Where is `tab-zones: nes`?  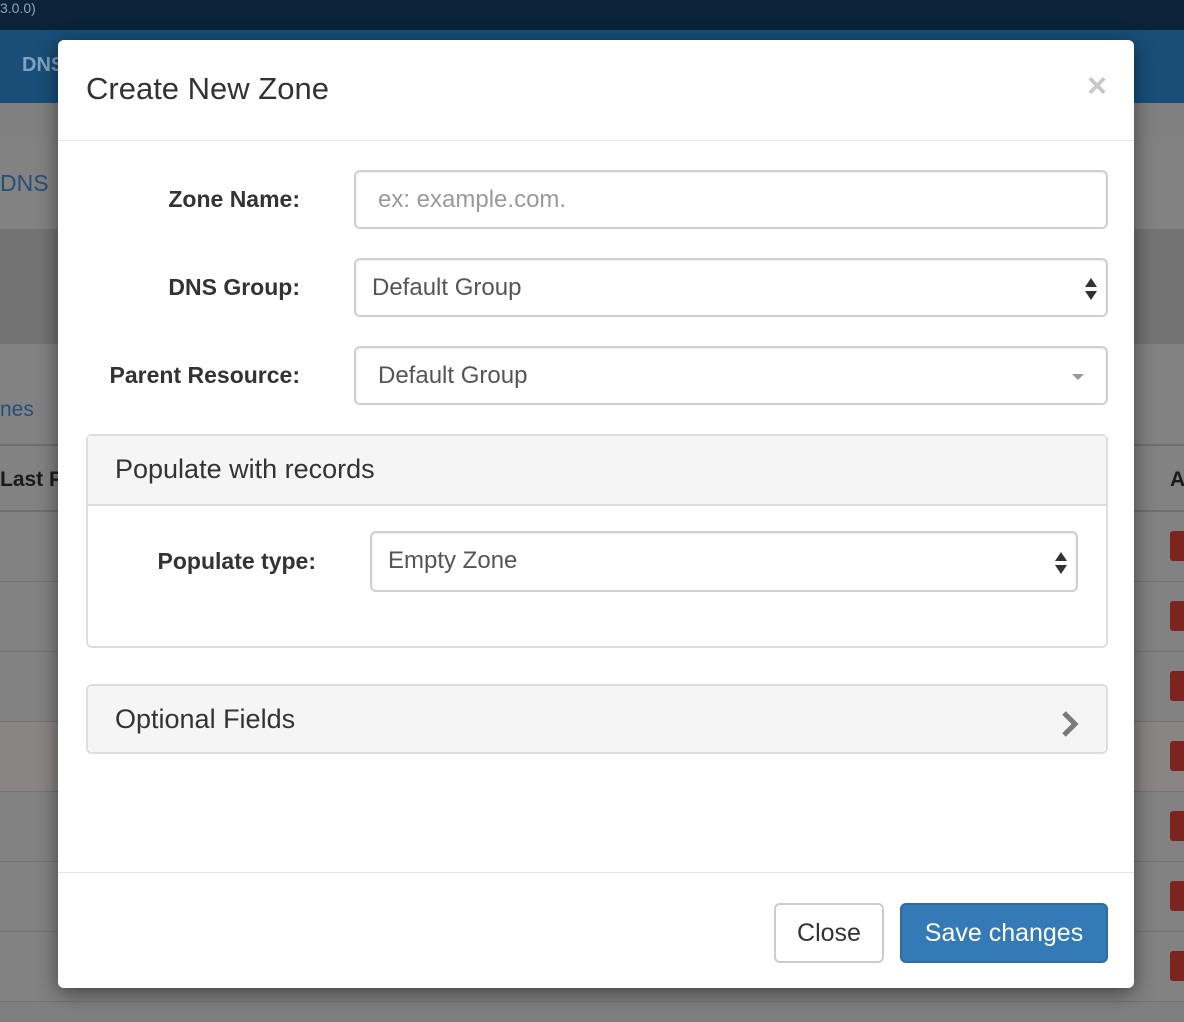 tab-zones: nes is located at coordinates (17, 409).